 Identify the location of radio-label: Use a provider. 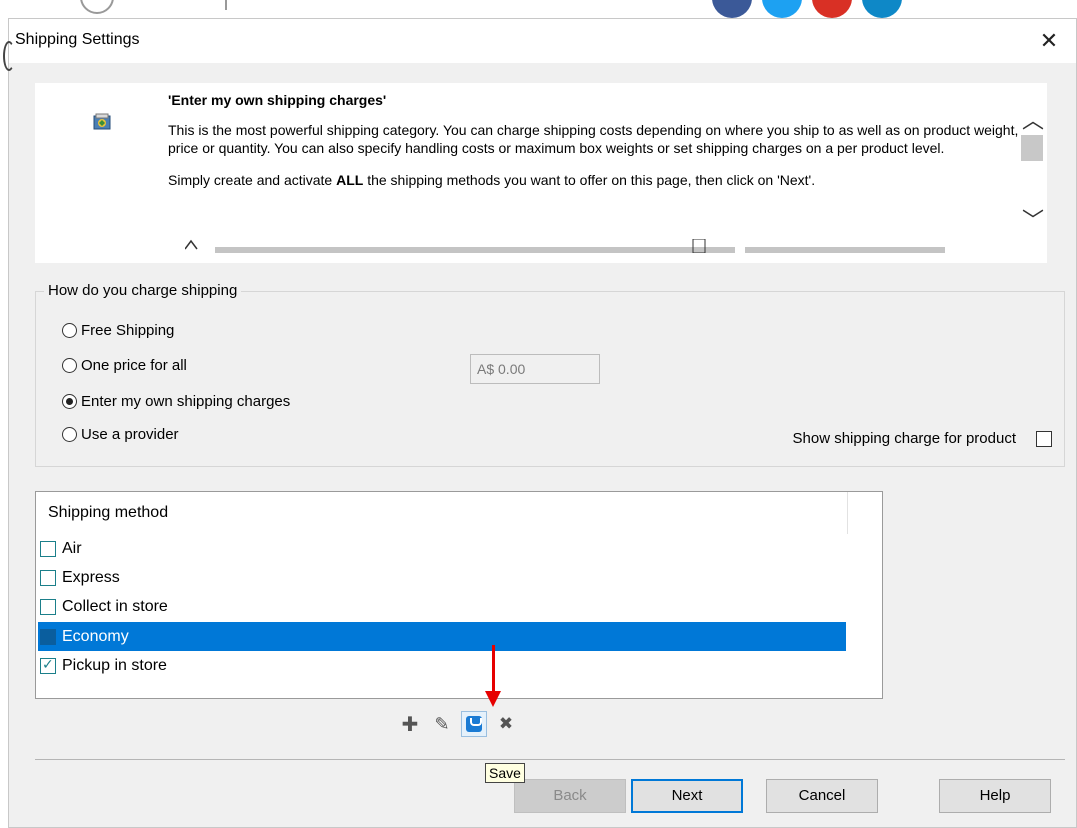
(130, 434).